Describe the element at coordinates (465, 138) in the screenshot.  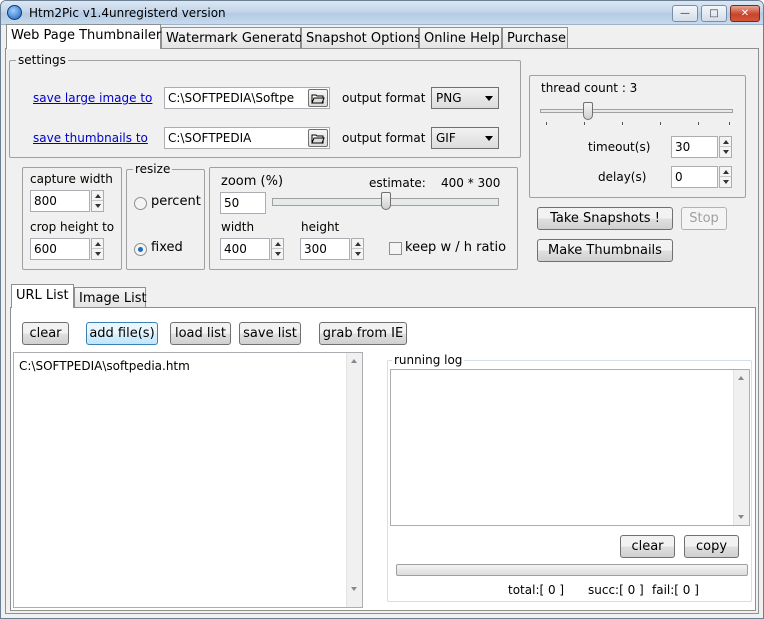
I see `thumb-format-select: GIF` at that location.